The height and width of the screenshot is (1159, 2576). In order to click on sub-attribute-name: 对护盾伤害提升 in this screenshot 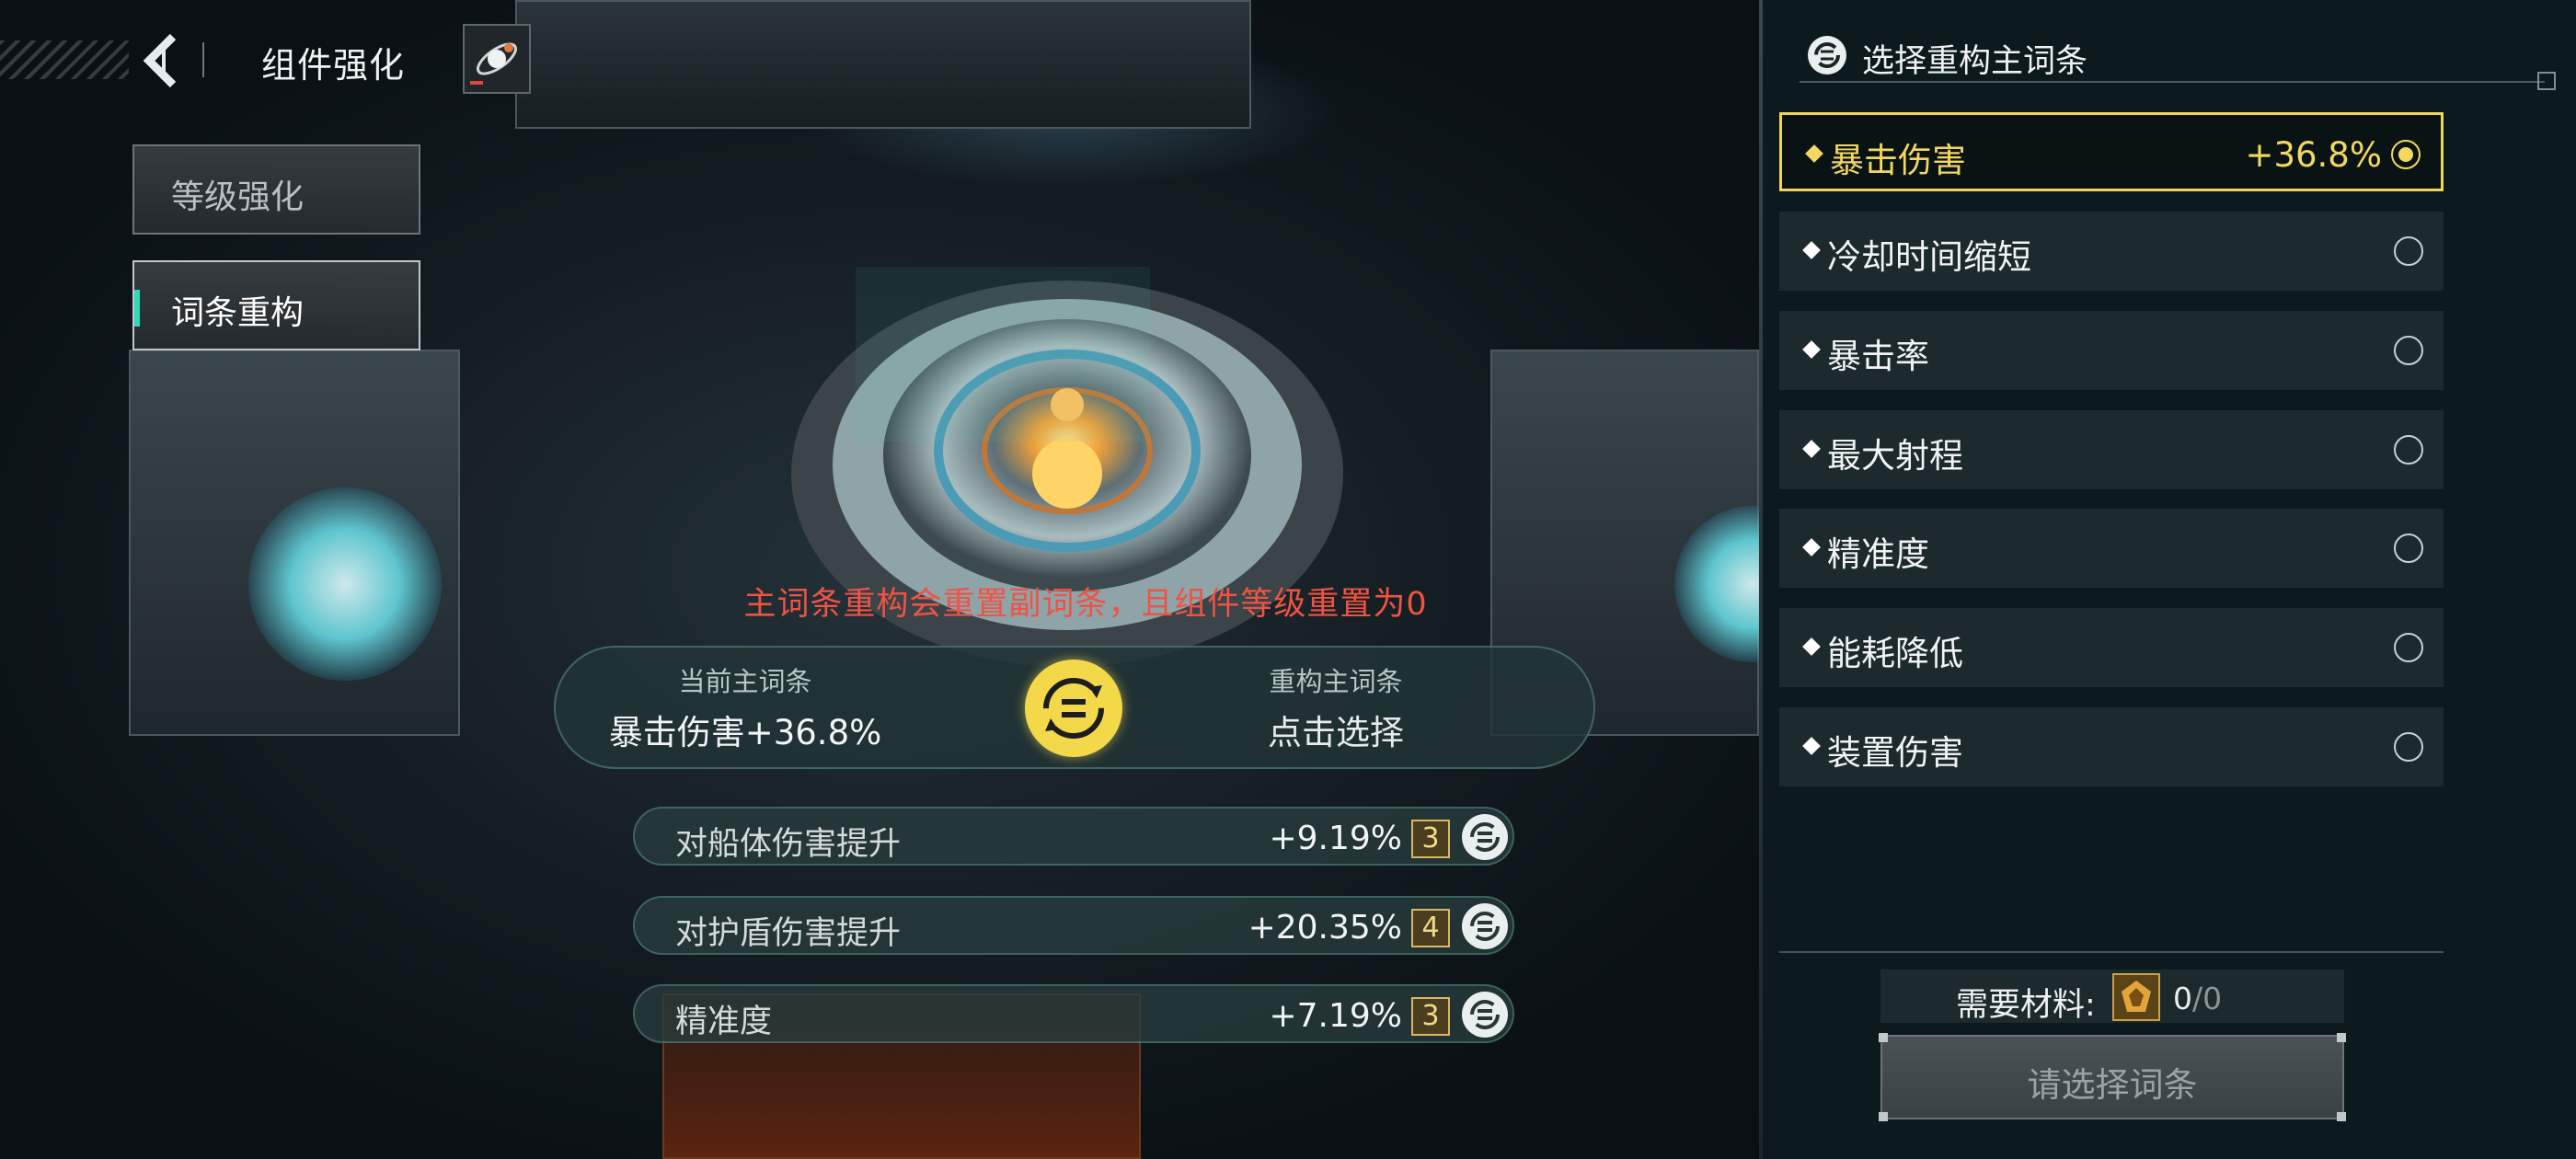, I will do `click(788, 933)`.